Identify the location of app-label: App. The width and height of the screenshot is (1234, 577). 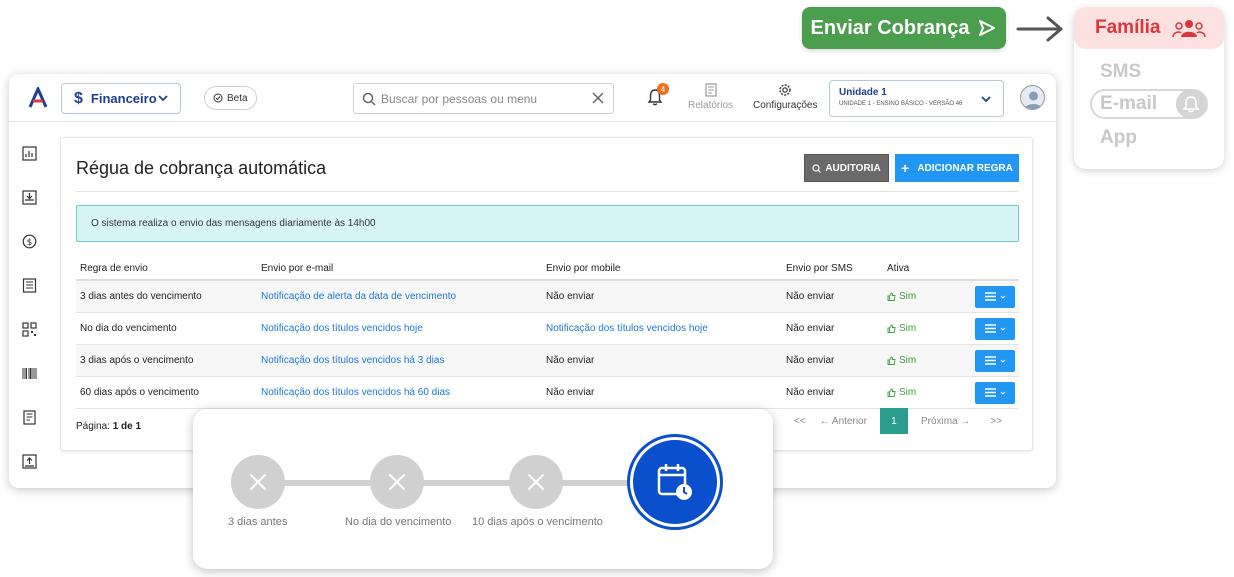
(1118, 137).